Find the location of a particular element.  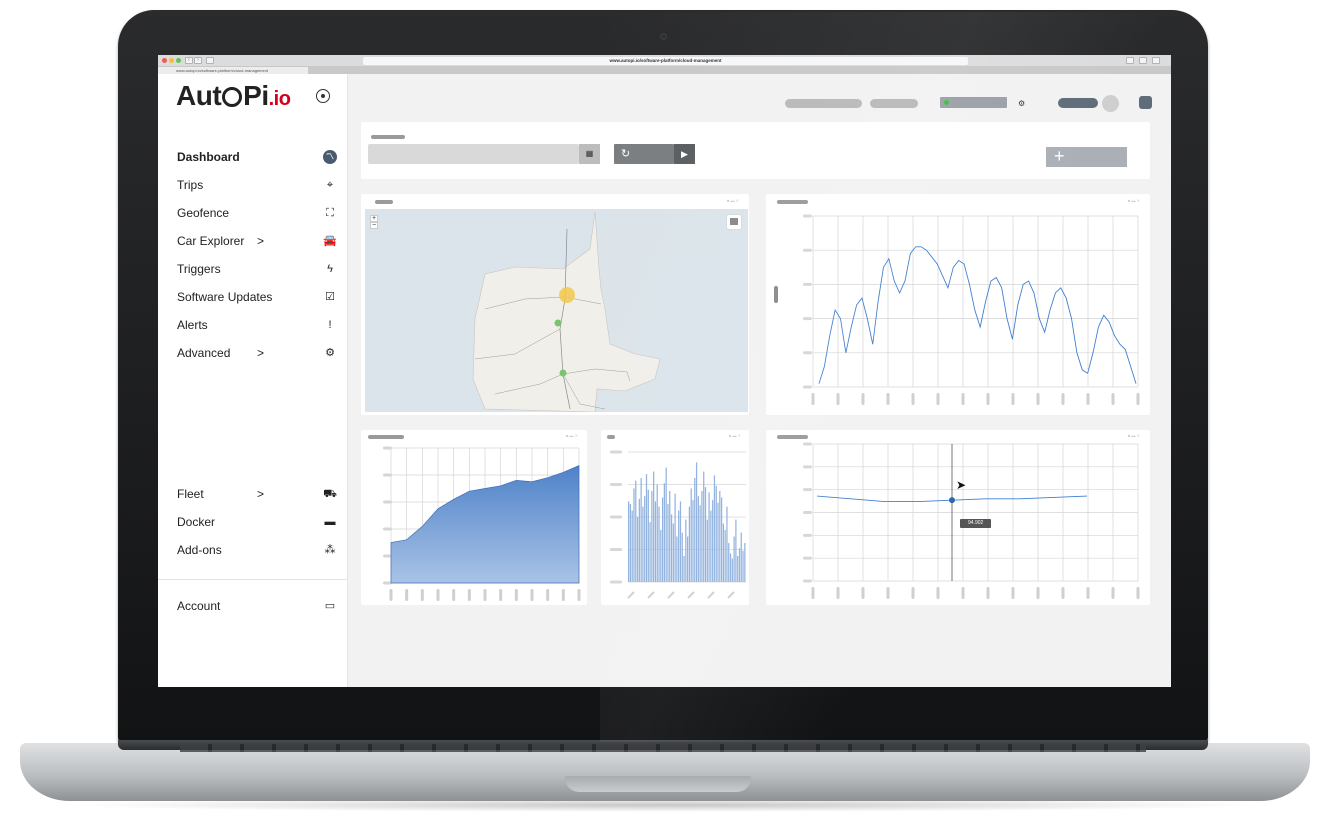

sidebar-item-label: Trips is located at coordinates (190, 185).